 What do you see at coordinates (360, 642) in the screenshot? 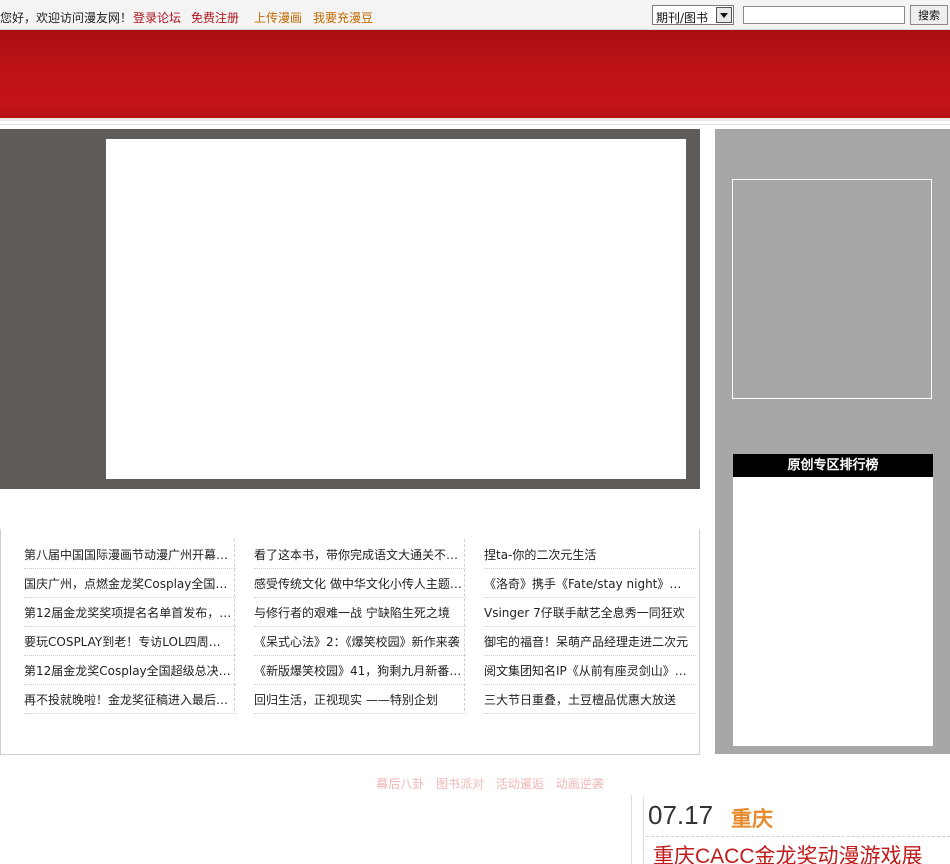
I see `news-item: 《呆式心法》2：《爆笑校园》新作来袭` at bounding box center [360, 642].